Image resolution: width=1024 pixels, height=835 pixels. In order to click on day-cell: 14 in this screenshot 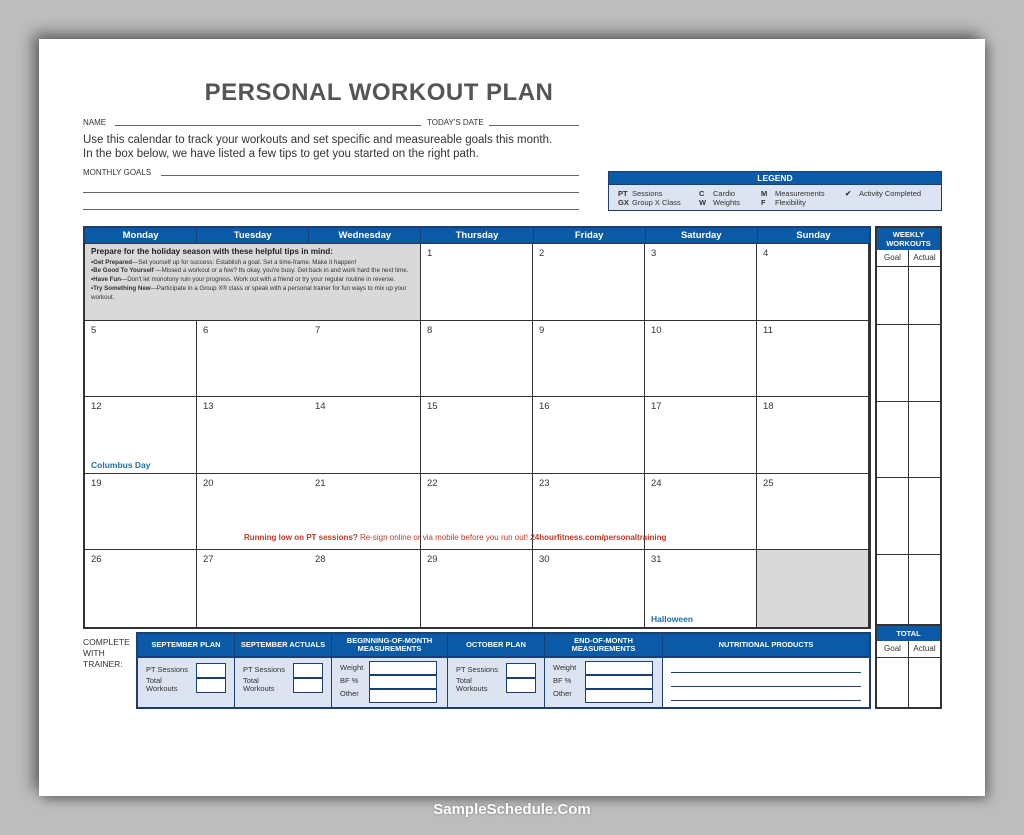, I will do `click(365, 435)`.